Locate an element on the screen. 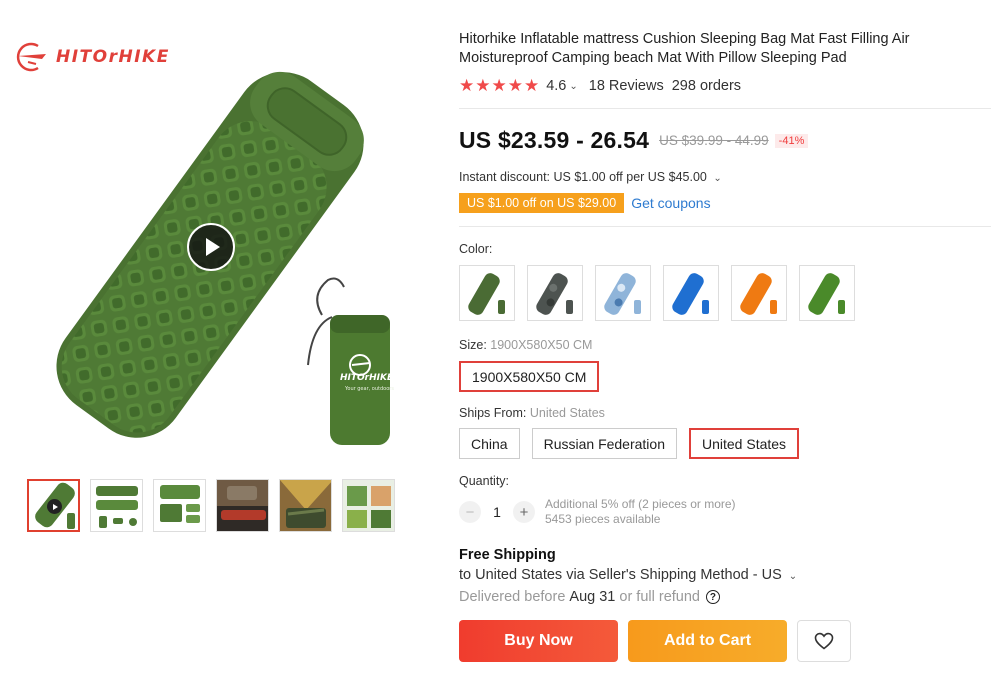  thumb-green-pad-package is located at coordinates (179, 505).